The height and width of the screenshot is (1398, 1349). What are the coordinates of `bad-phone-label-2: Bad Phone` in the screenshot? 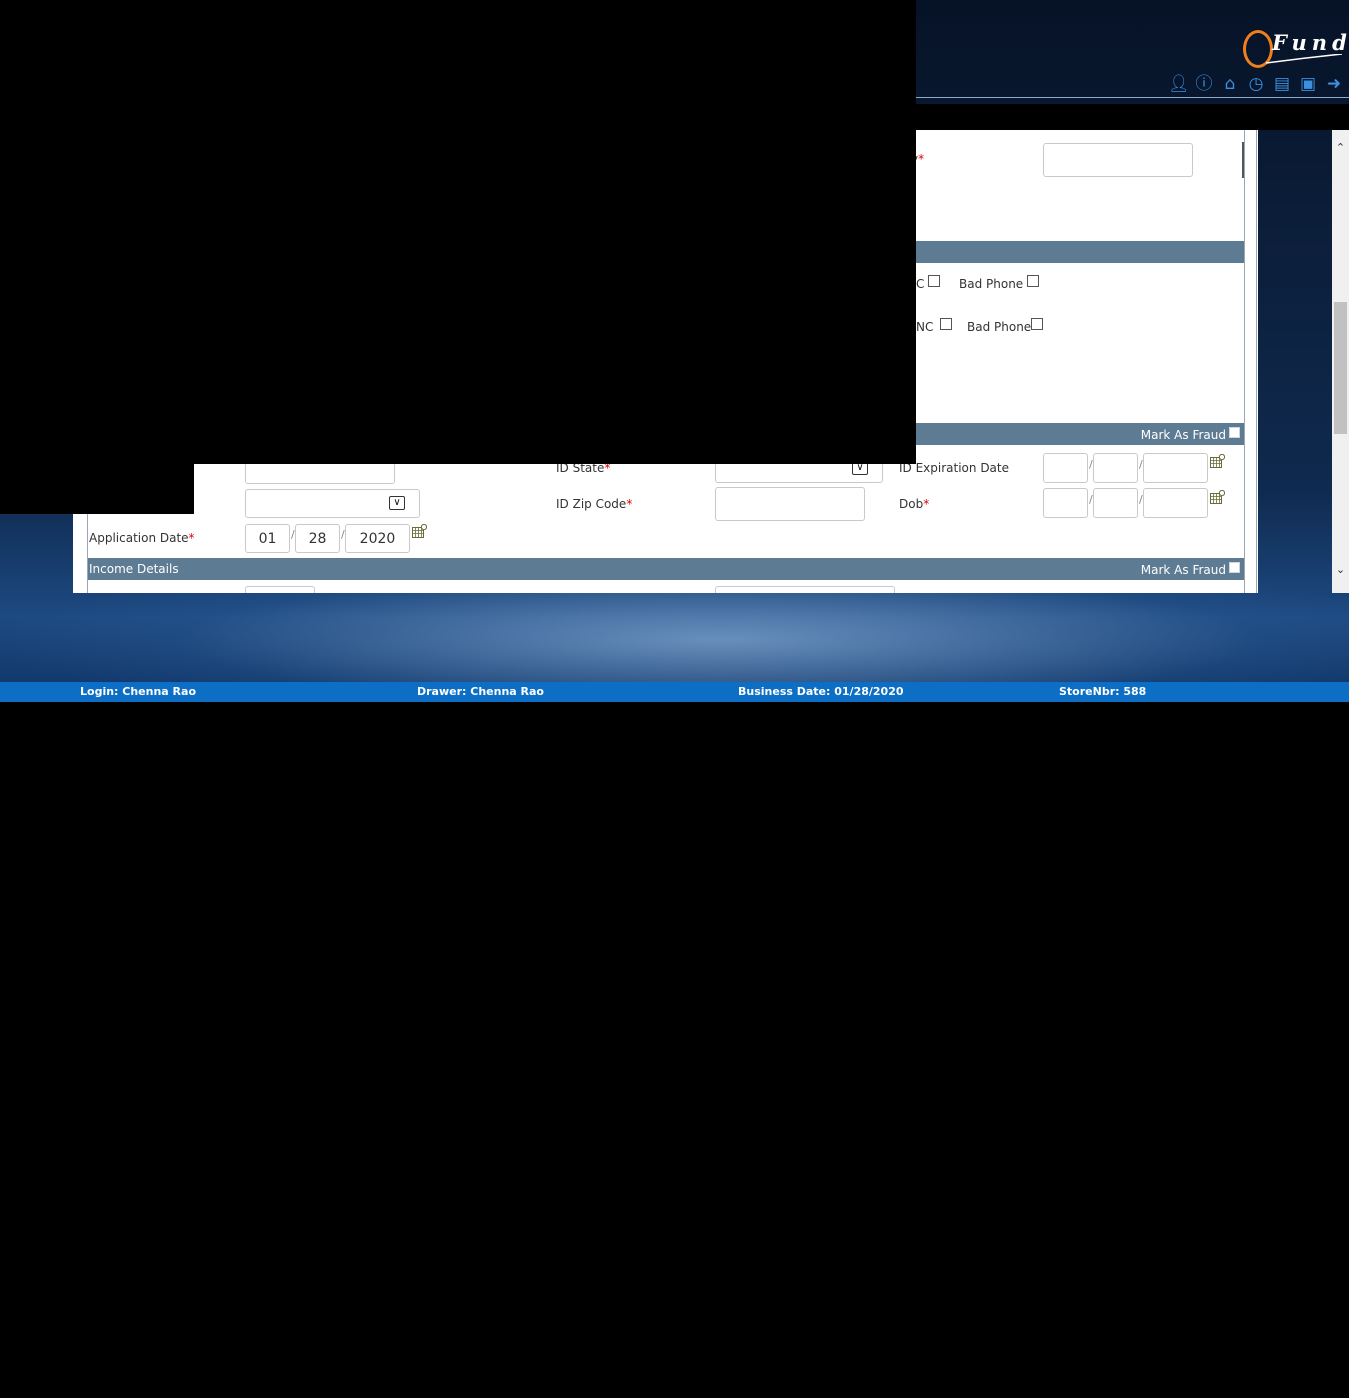 It's located at (999, 327).